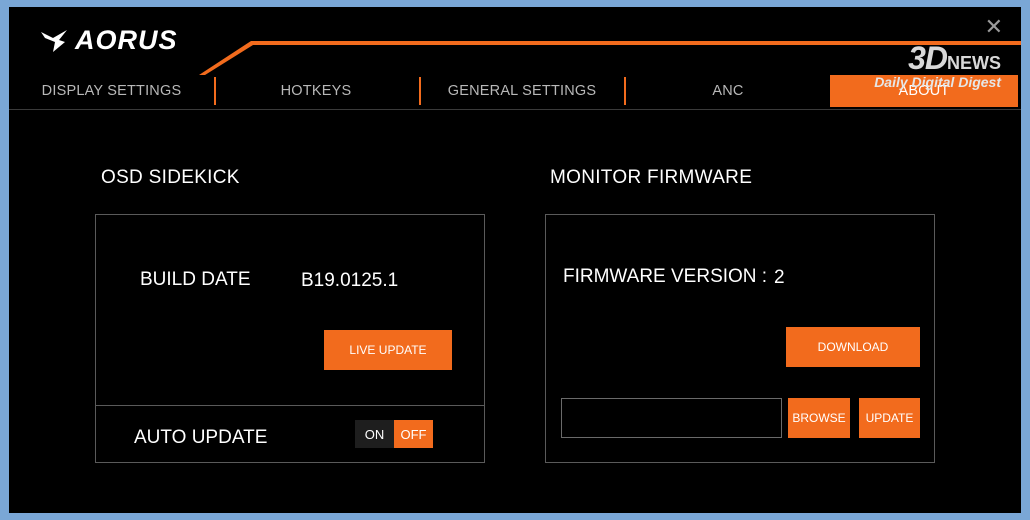 Image resolution: width=1030 pixels, height=520 pixels. Describe the element at coordinates (316, 91) in the screenshot. I see `tab-hotkeys: HOTKEYS` at that location.